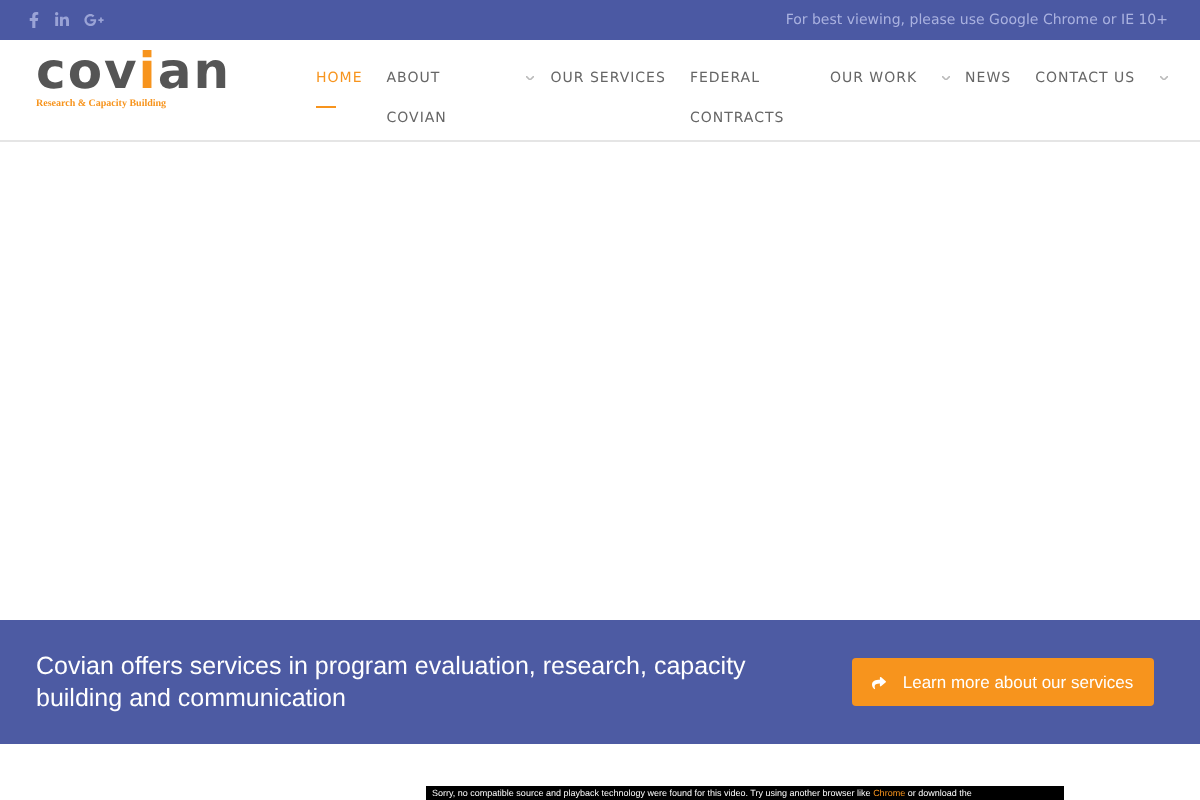 Image resolution: width=1200 pixels, height=800 pixels. Describe the element at coordinates (94, 20) in the screenshot. I see `google-plus-icon` at that location.